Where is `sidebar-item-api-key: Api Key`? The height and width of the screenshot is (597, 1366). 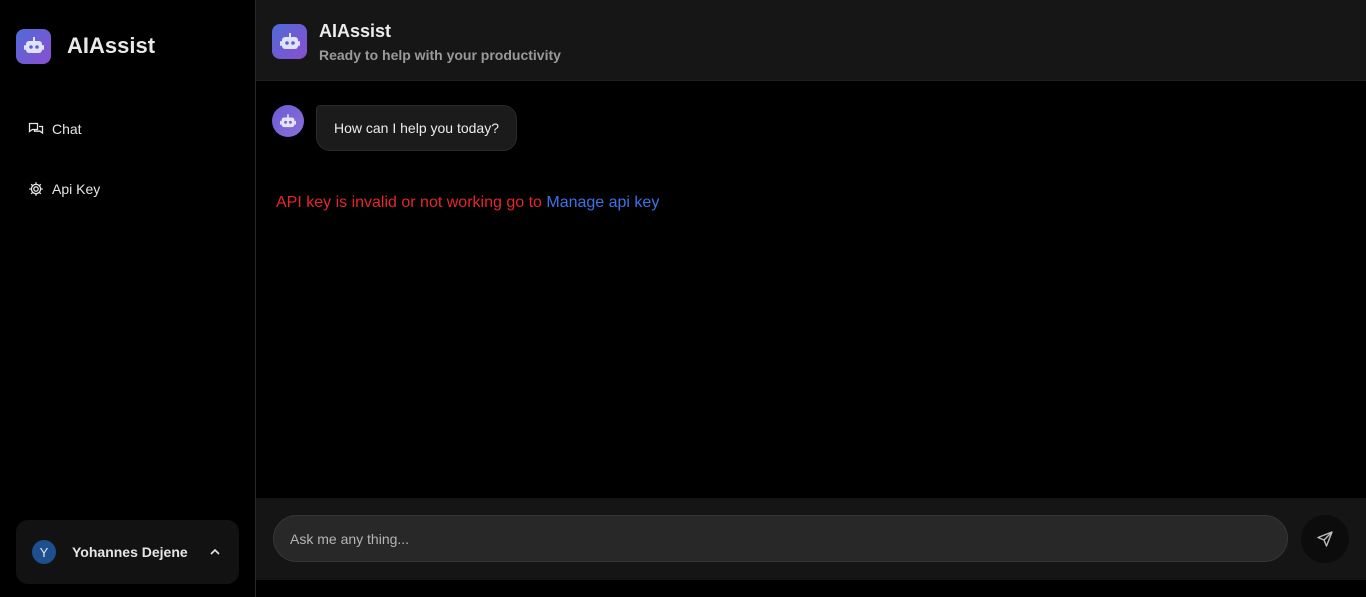
sidebar-item-api-key: Api Key is located at coordinates (64, 189).